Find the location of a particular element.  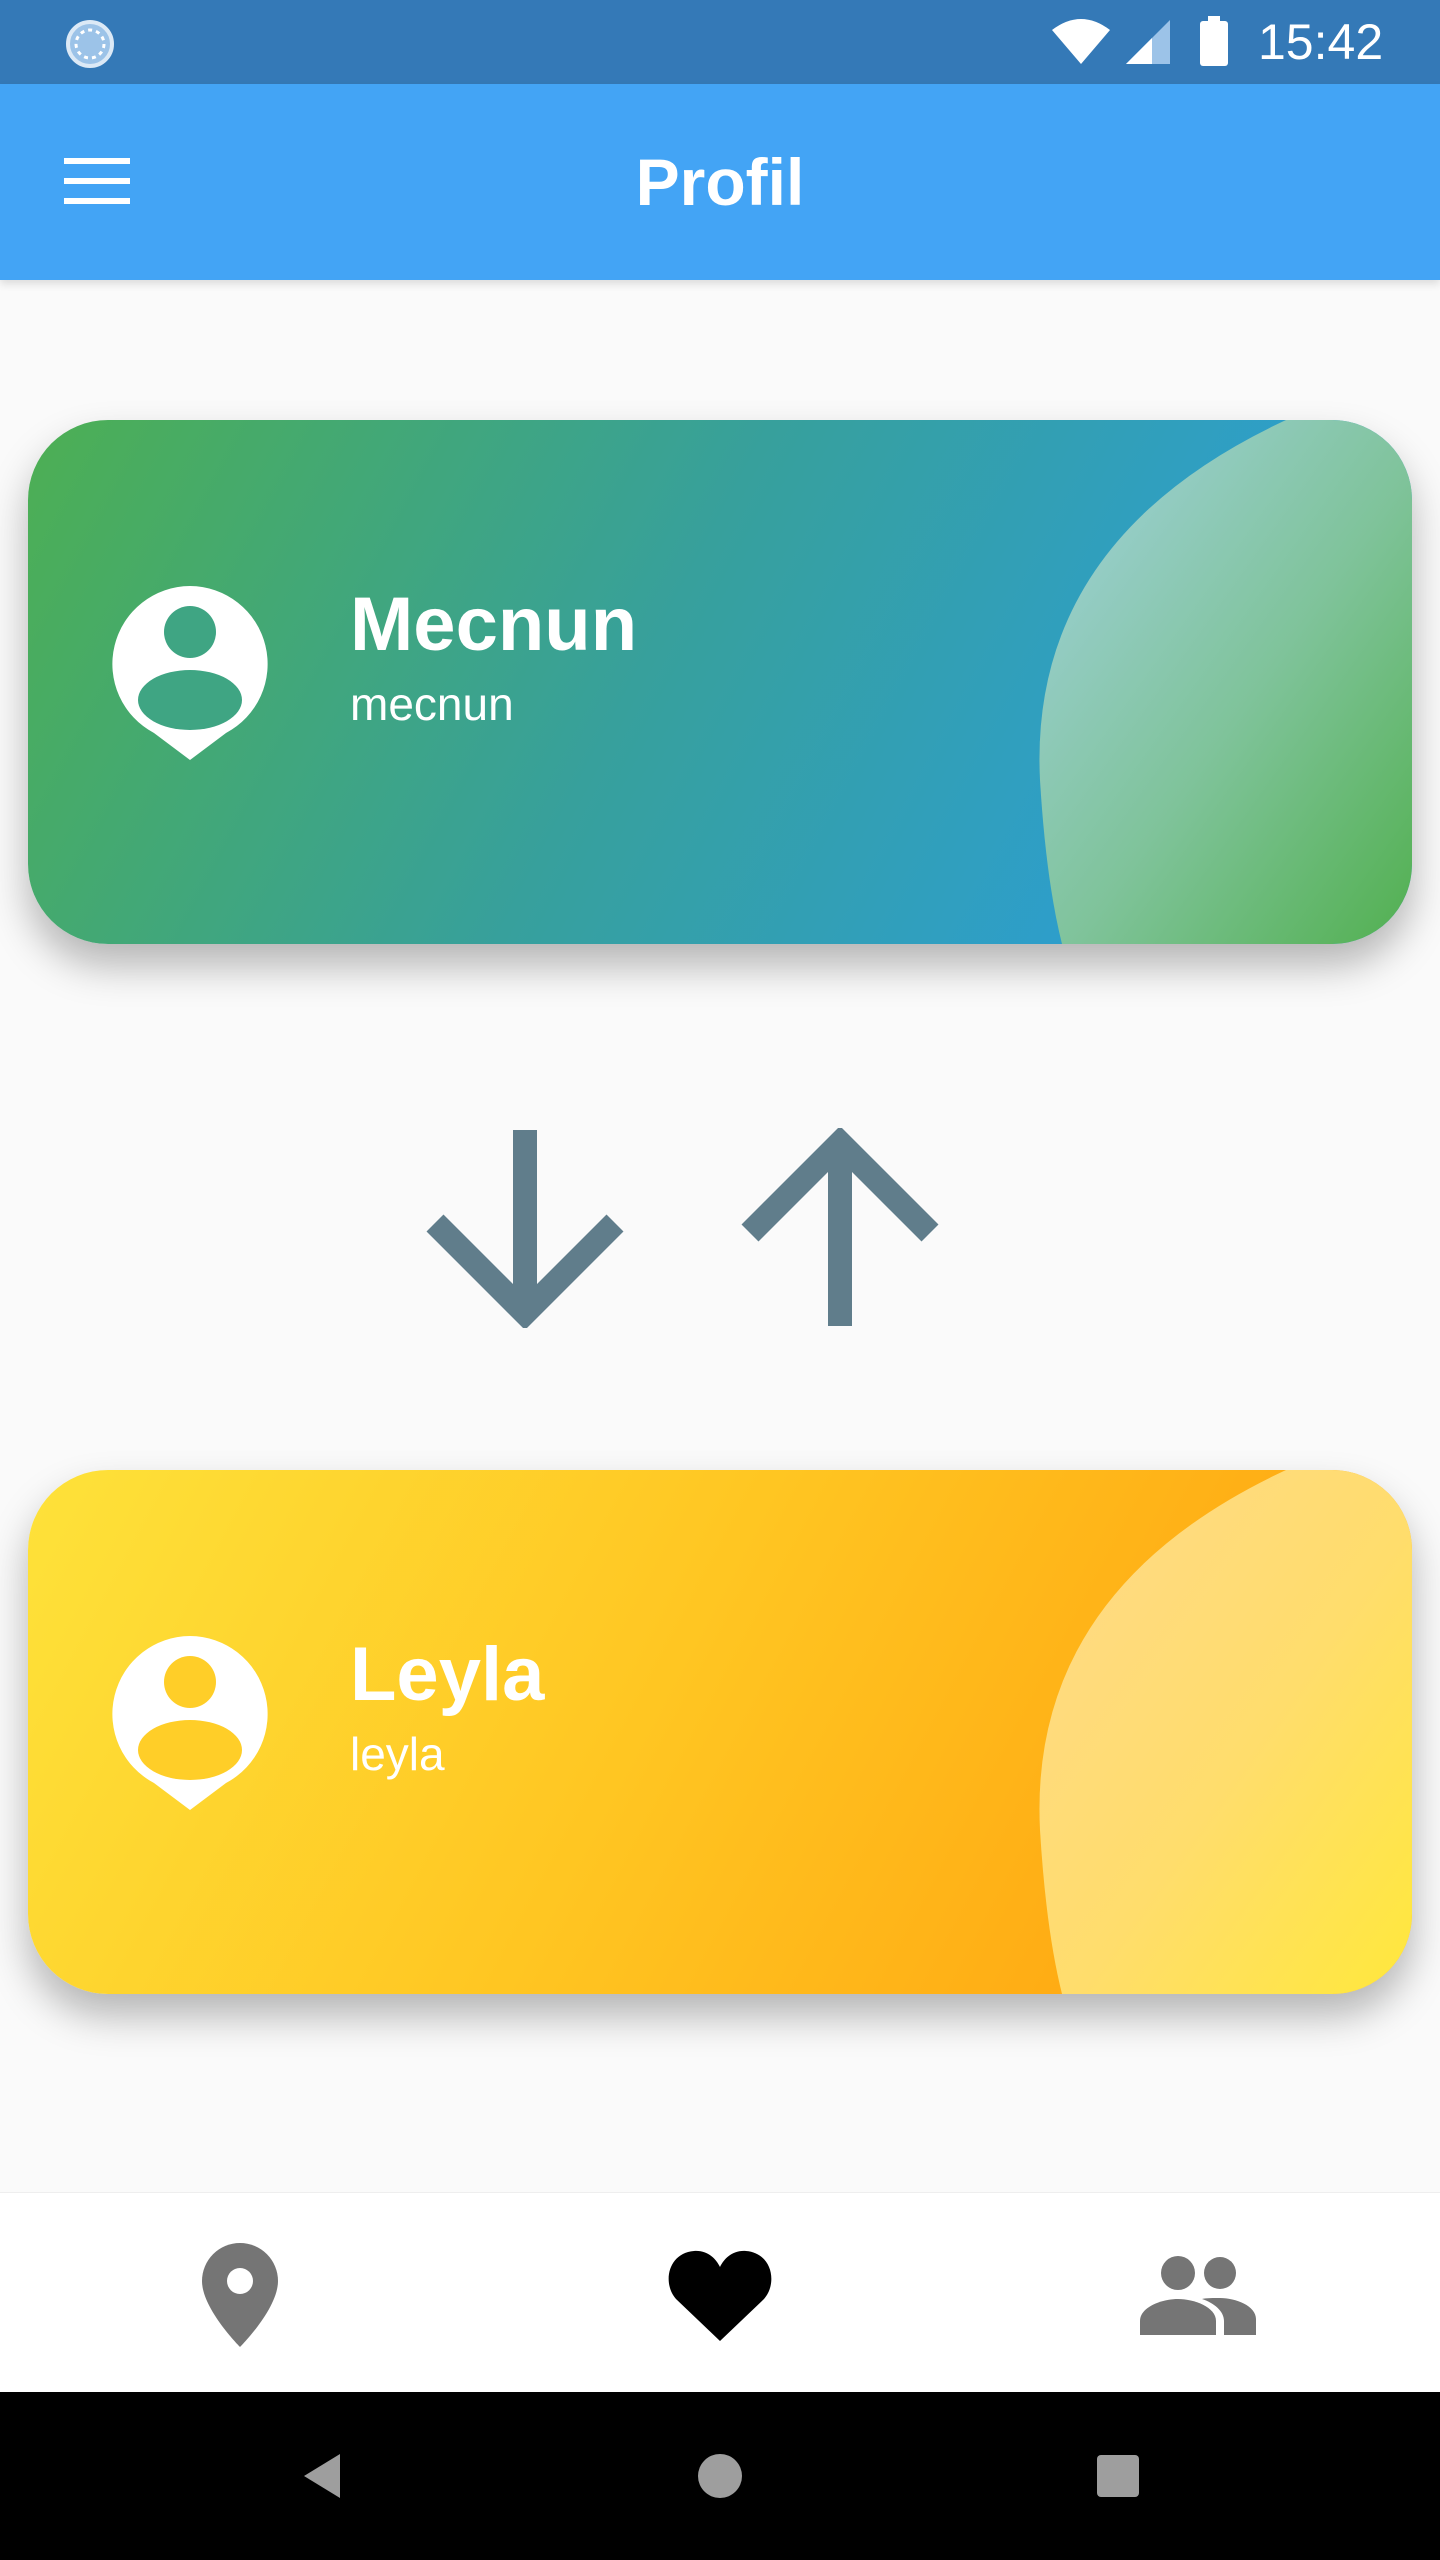

arrow-up-icon is located at coordinates (840, 1227).